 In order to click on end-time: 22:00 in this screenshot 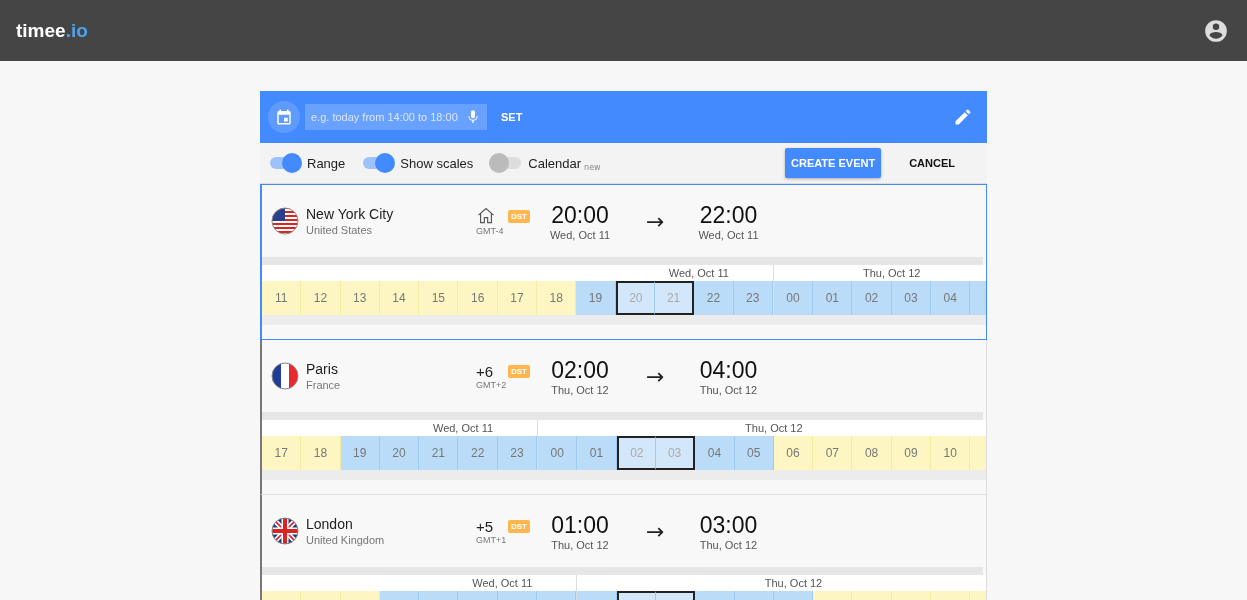, I will do `click(728, 215)`.